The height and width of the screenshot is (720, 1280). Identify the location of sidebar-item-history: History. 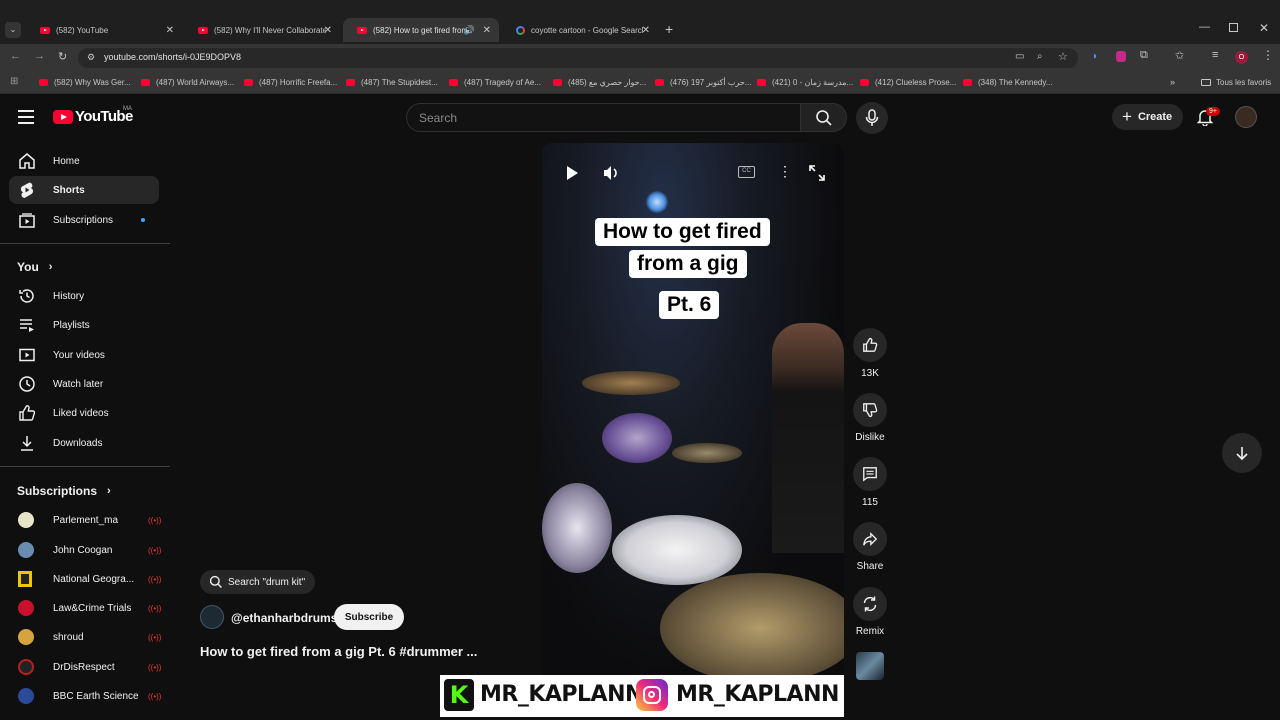
(84, 296).